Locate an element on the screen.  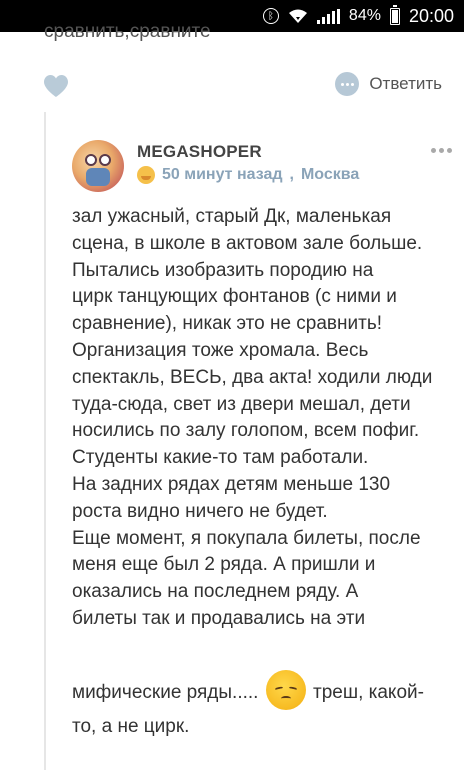
status-time: 20:00 is located at coordinates (431, 15).